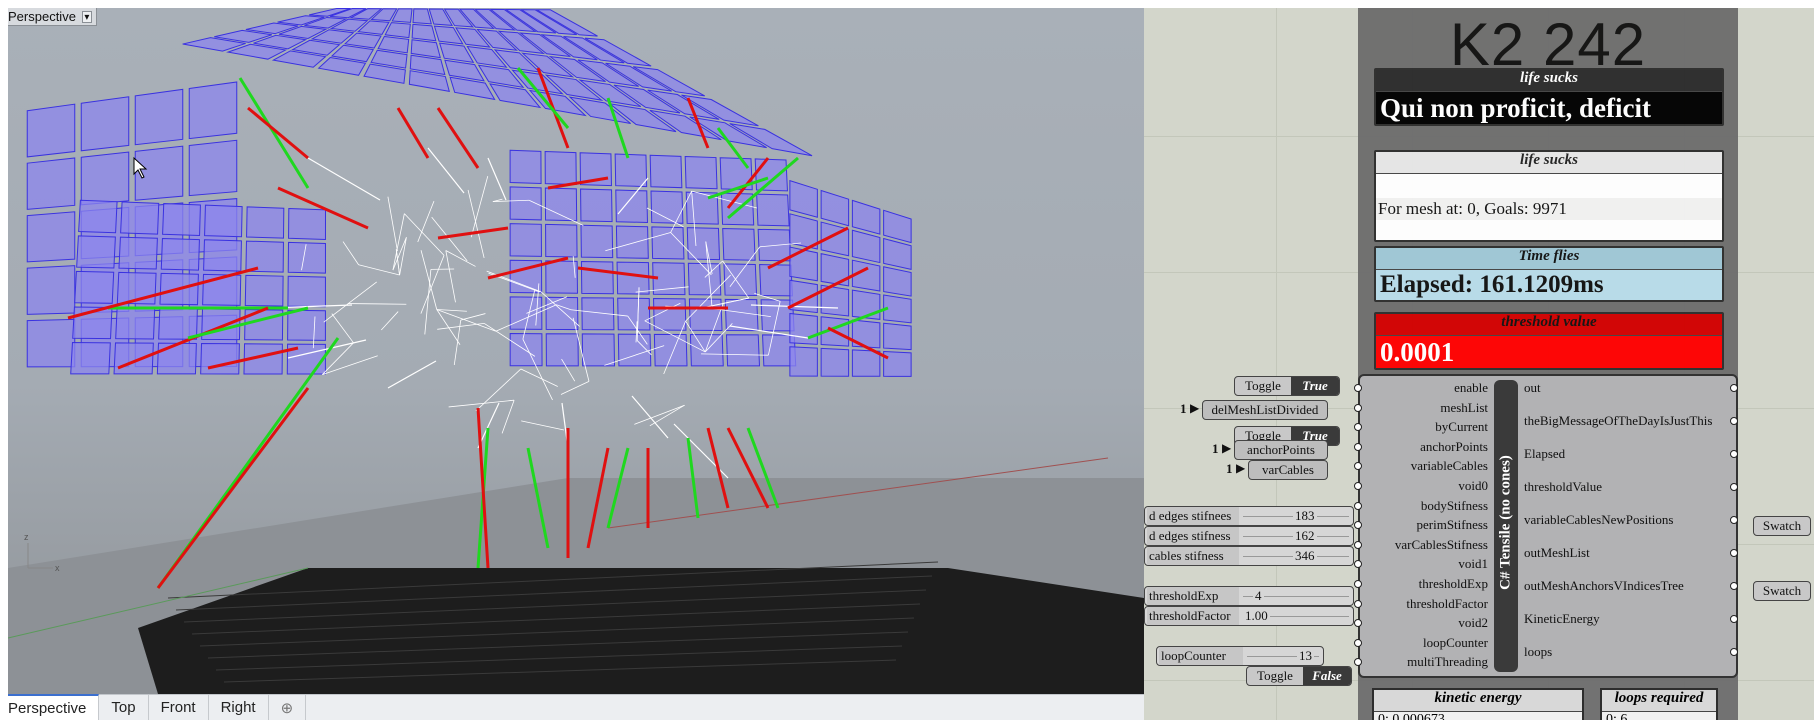 The height and width of the screenshot is (724, 1814). I want to click on input-port-label: perimStifness, so click(1452, 525).